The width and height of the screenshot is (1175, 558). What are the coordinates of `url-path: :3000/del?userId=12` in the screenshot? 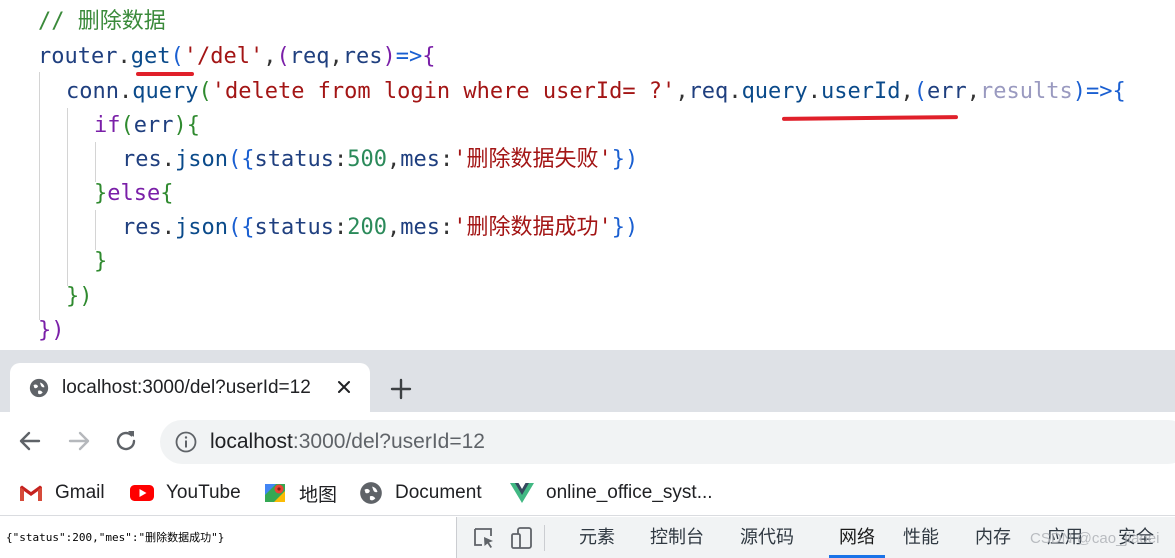 It's located at (388, 441).